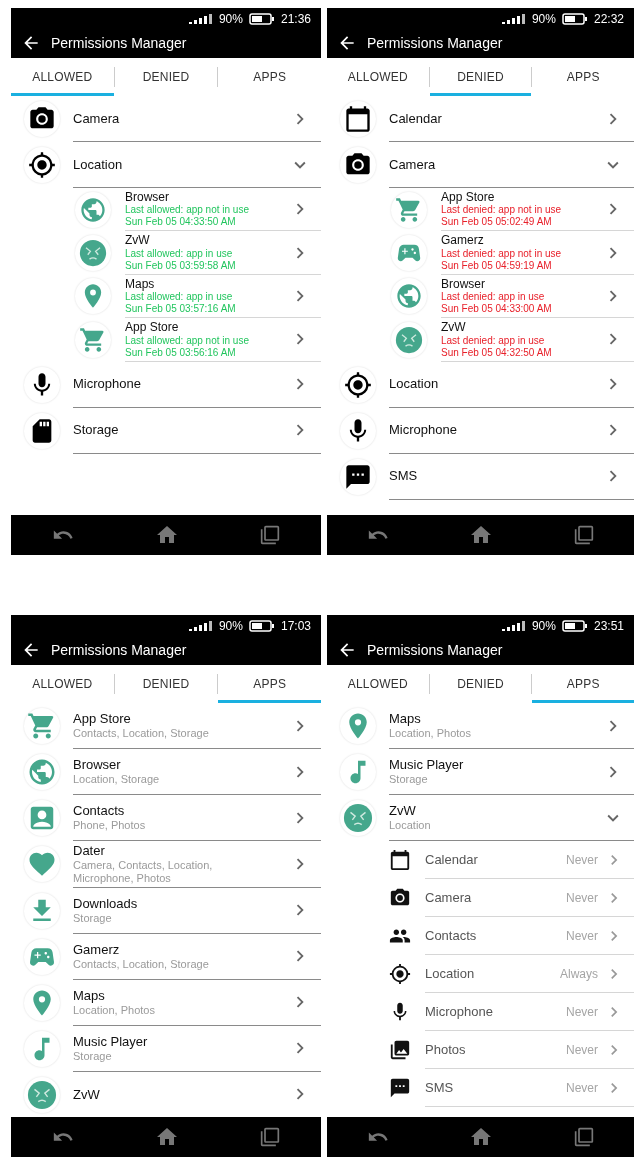 The image size is (634, 1157). What do you see at coordinates (410, 825) in the screenshot?
I see `app-permissions: Location` at bounding box center [410, 825].